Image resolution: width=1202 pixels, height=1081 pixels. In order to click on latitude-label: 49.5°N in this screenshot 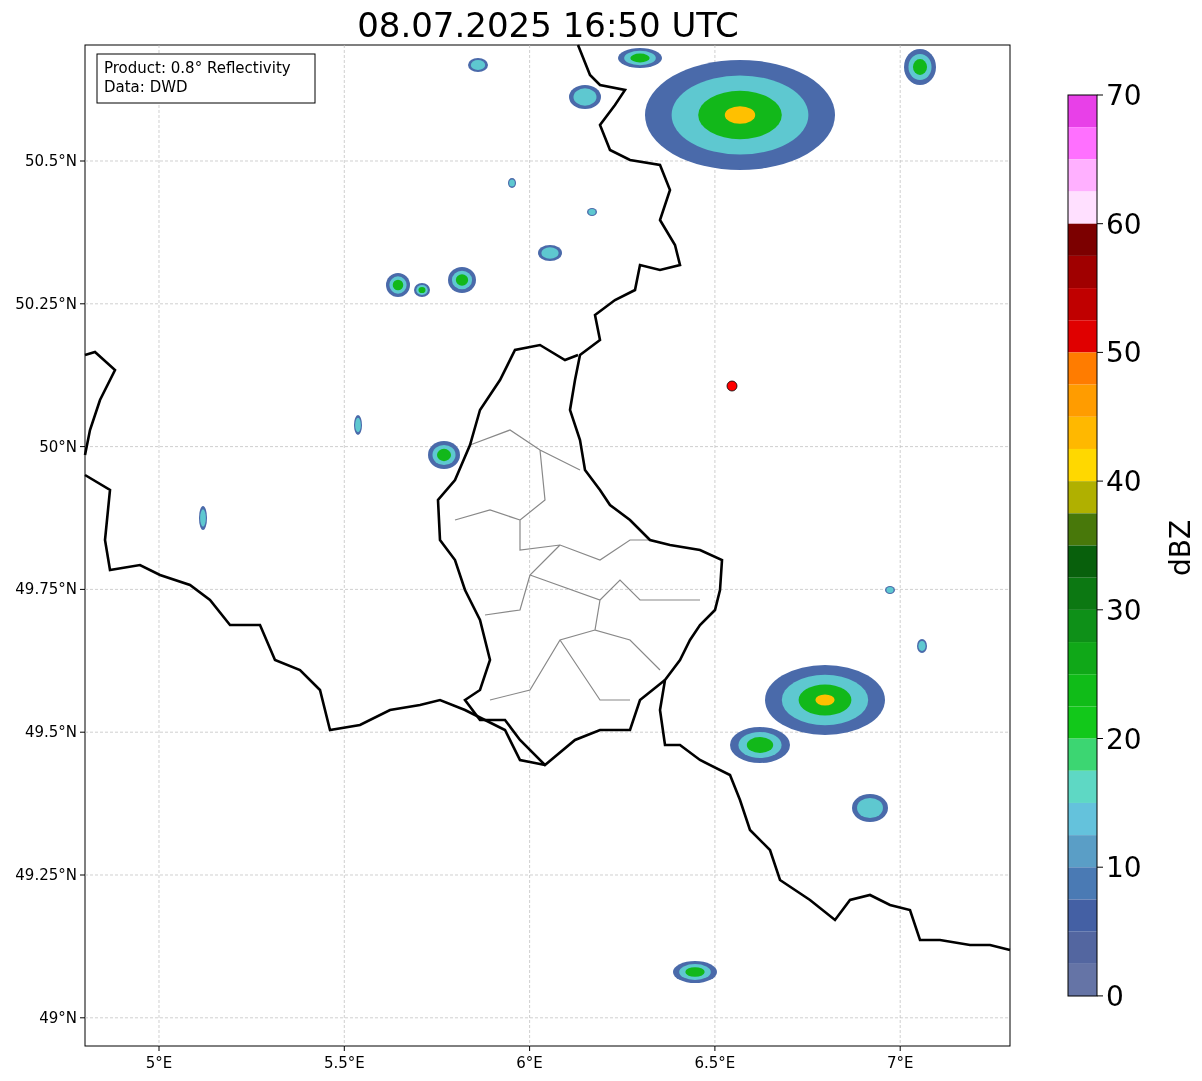, I will do `click(50, 732)`.